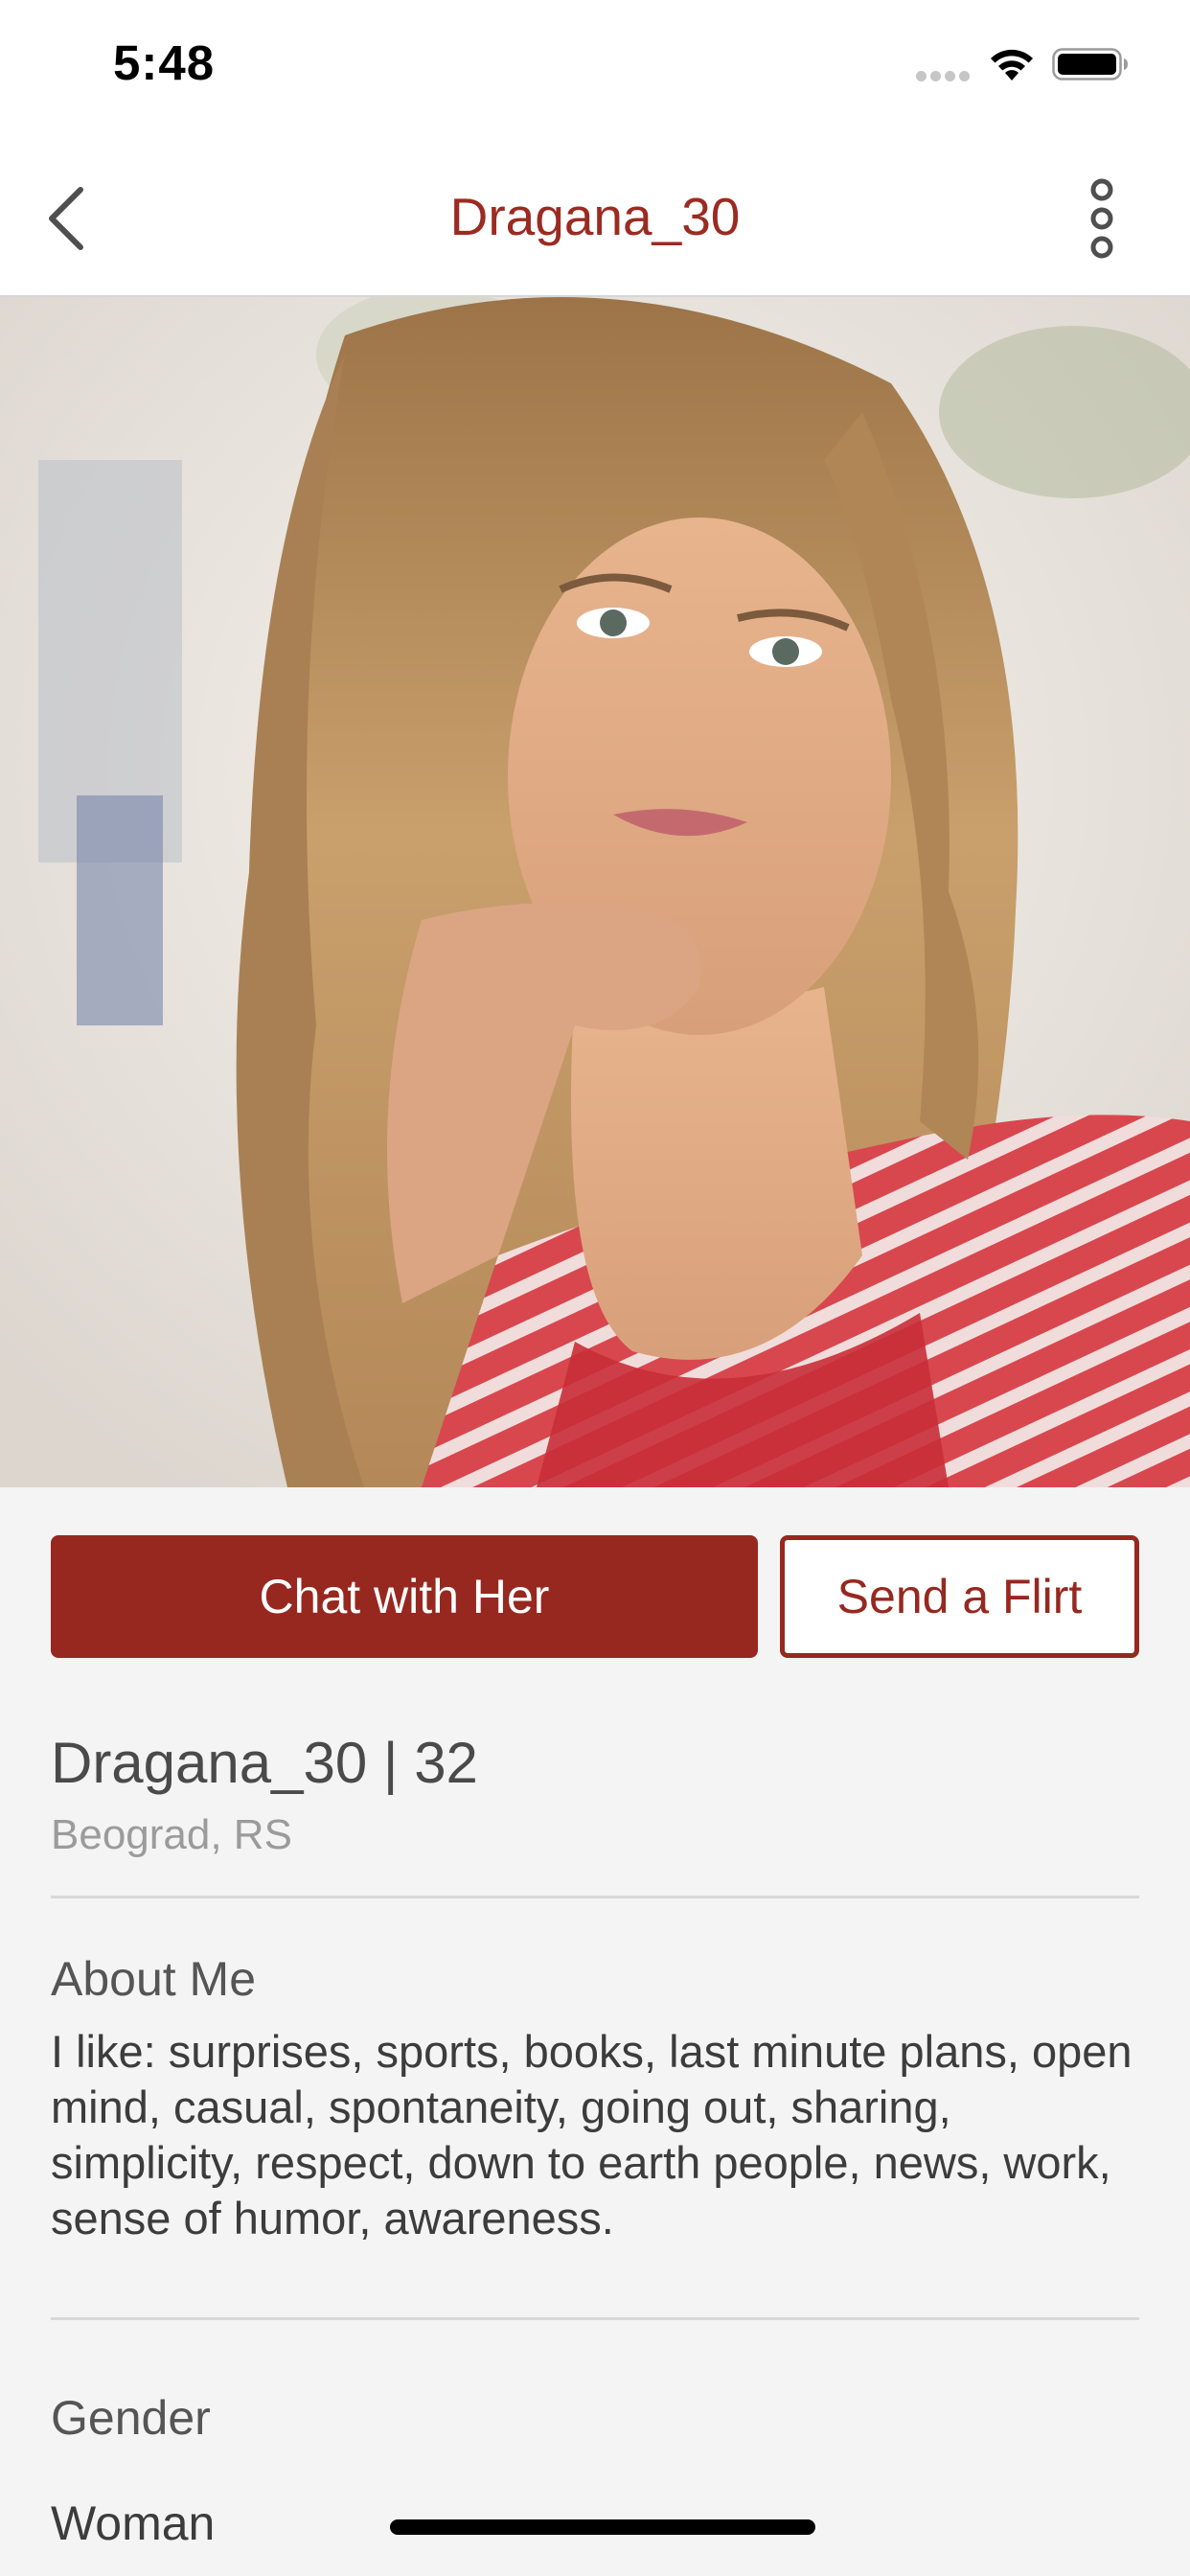 The width and height of the screenshot is (1190, 2576). Describe the element at coordinates (164, 63) in the screenshot. I see `status-time: 5:48` at that location.